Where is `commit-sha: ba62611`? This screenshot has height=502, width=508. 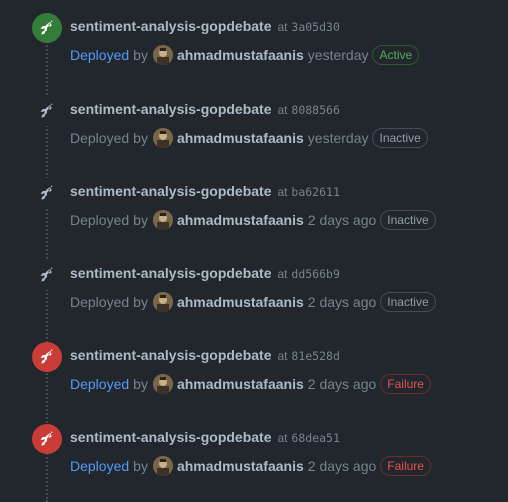
commit-sha: ba62611 is located at coordinates (315, 192).